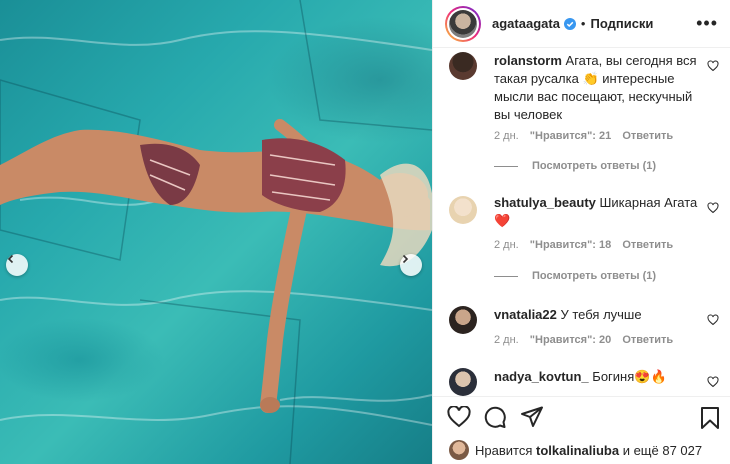 The width and height of the screenshot is (730, 464). What do you see at coordinates (10, 259) in the screenshot?
I see `chevron-left-icon` at bounding box center [10, 259].